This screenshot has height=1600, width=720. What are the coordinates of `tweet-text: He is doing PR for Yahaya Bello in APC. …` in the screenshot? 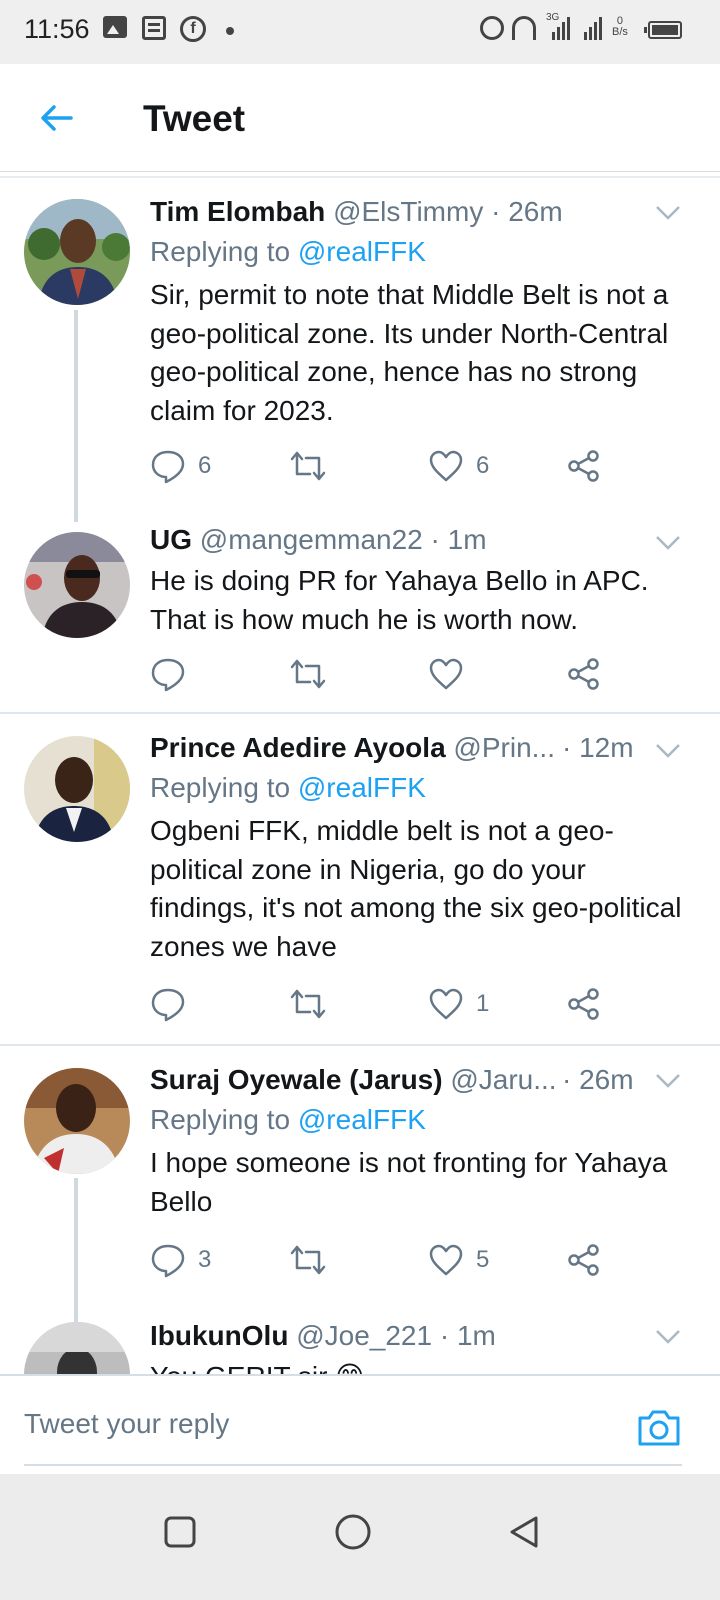 It's located at (399, 600).